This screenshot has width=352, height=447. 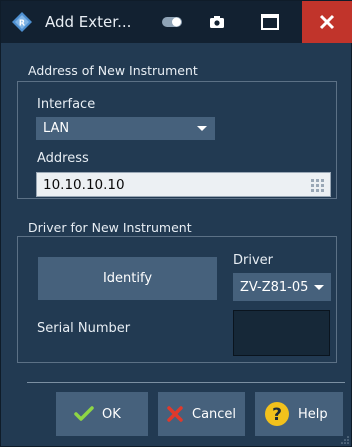 What do you see at coordinates (274, 287) in the screenshot?
I see `driver-value: ZV-Z81-05` at bounding box center [274, 287].